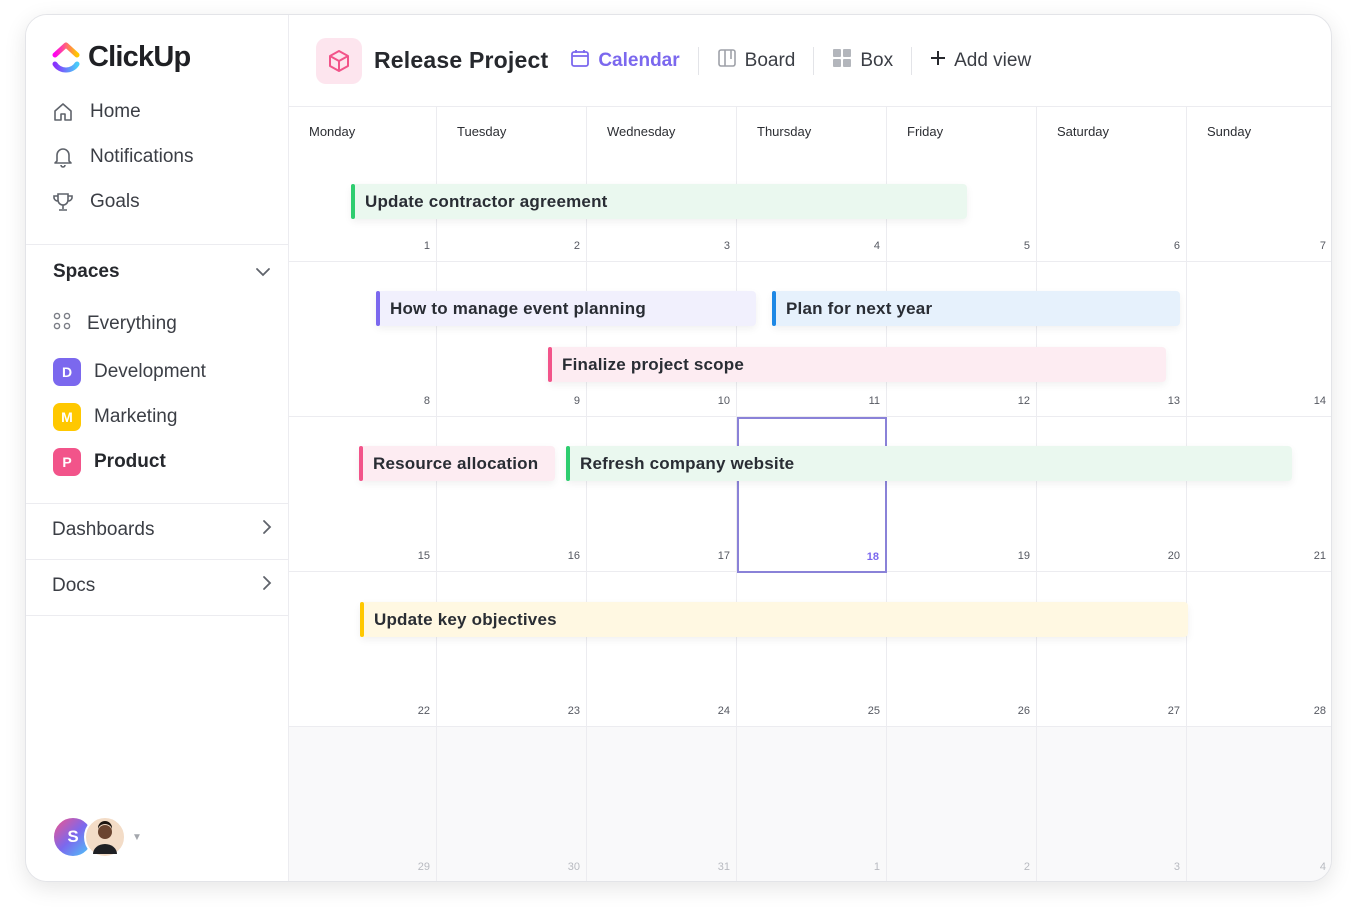  I want to click on spaces-header: Spaces, so click(162, 272).